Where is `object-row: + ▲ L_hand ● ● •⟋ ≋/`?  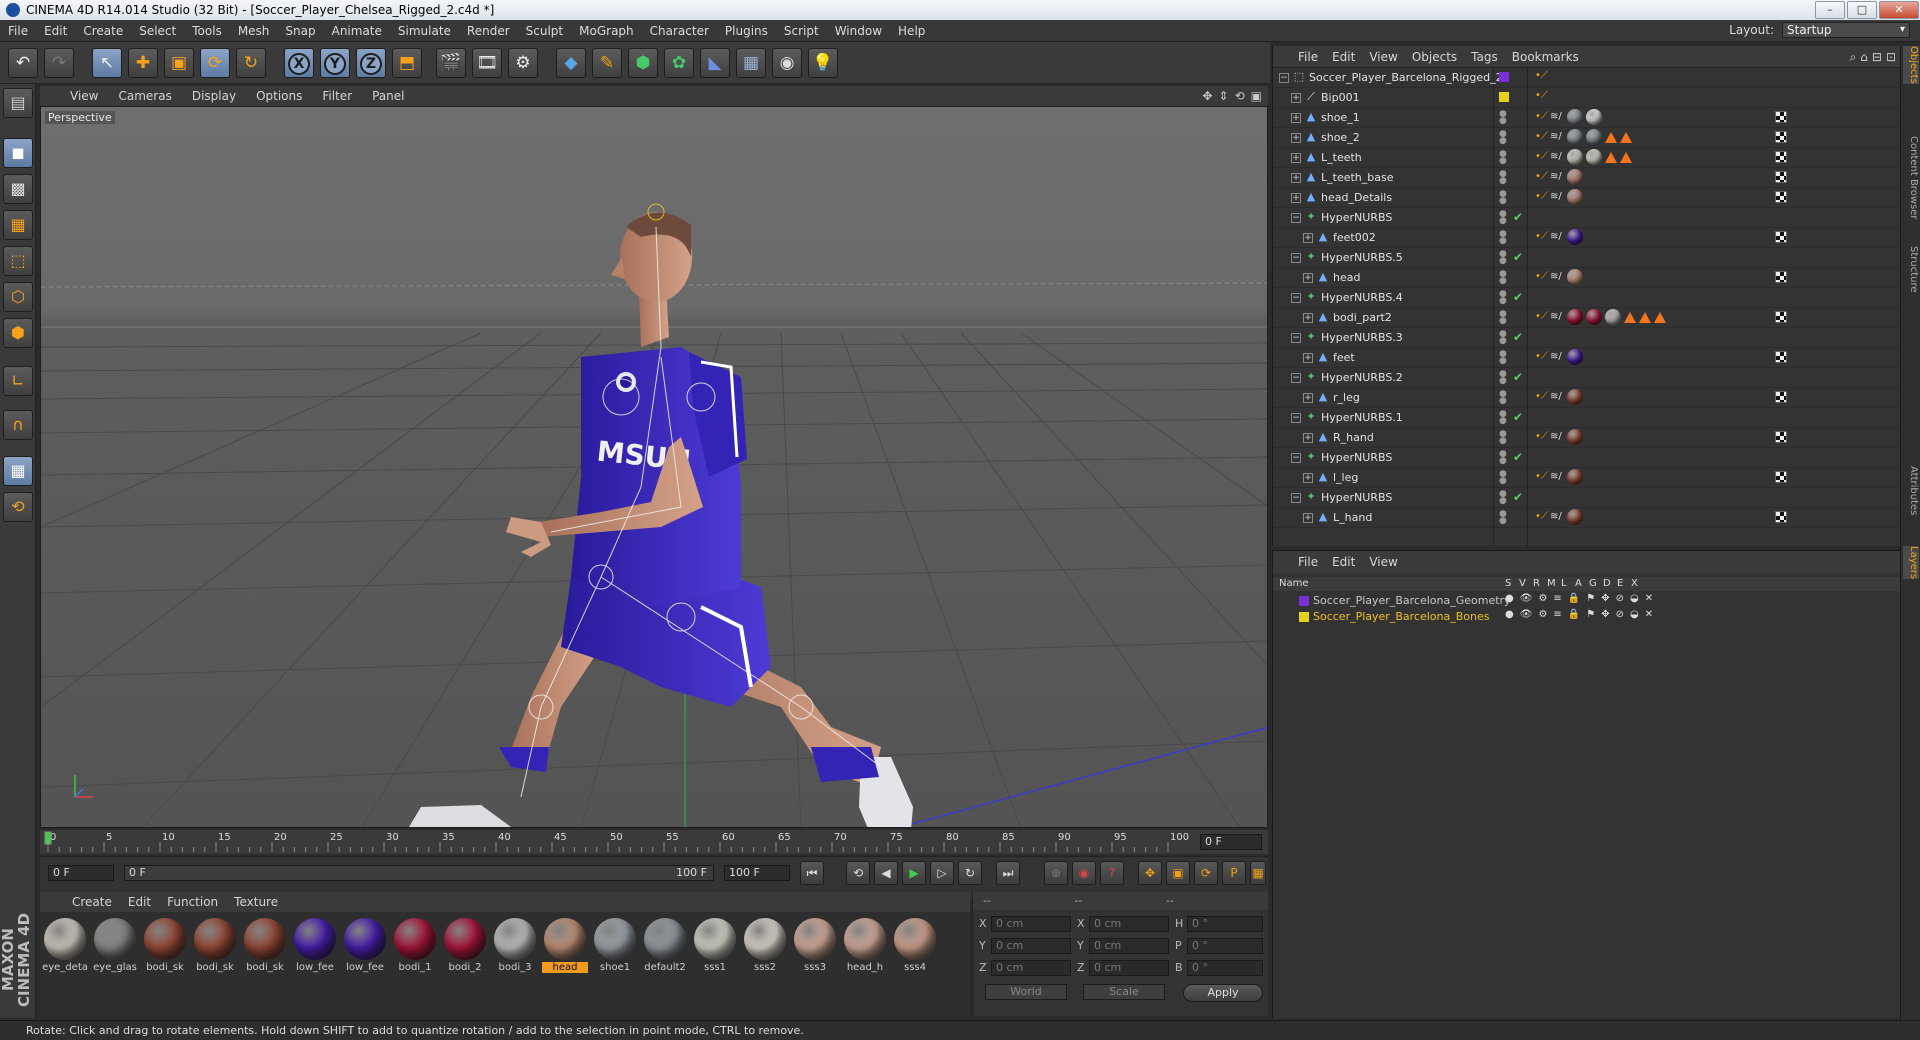
object-row: + ▲ L_hand ● ● •⟋ ≋/ is located at coordinates (1587, 518).